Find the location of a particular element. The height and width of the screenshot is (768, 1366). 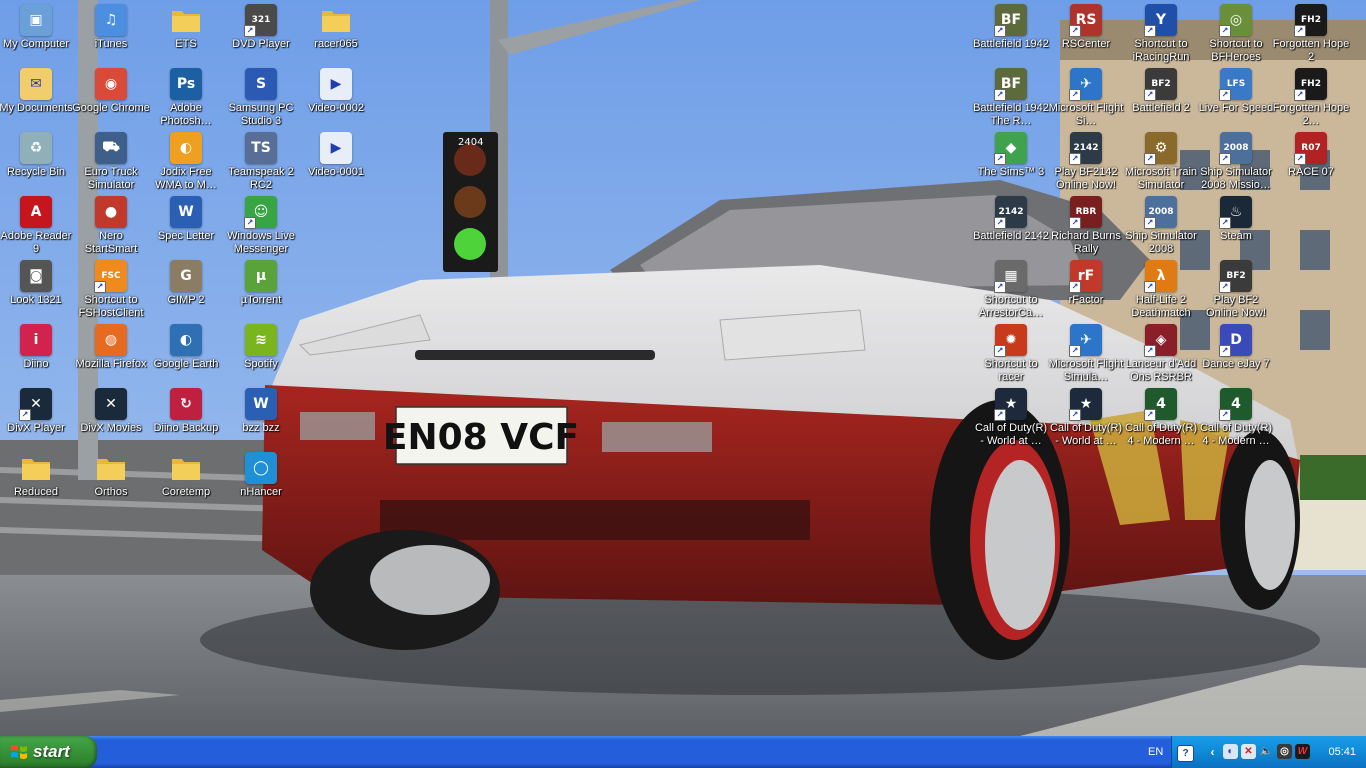

taskbar: start EN ? ‹ ◐ ✕ 🔈 ◎ W 05:41 is located at coordinates (683, 752).